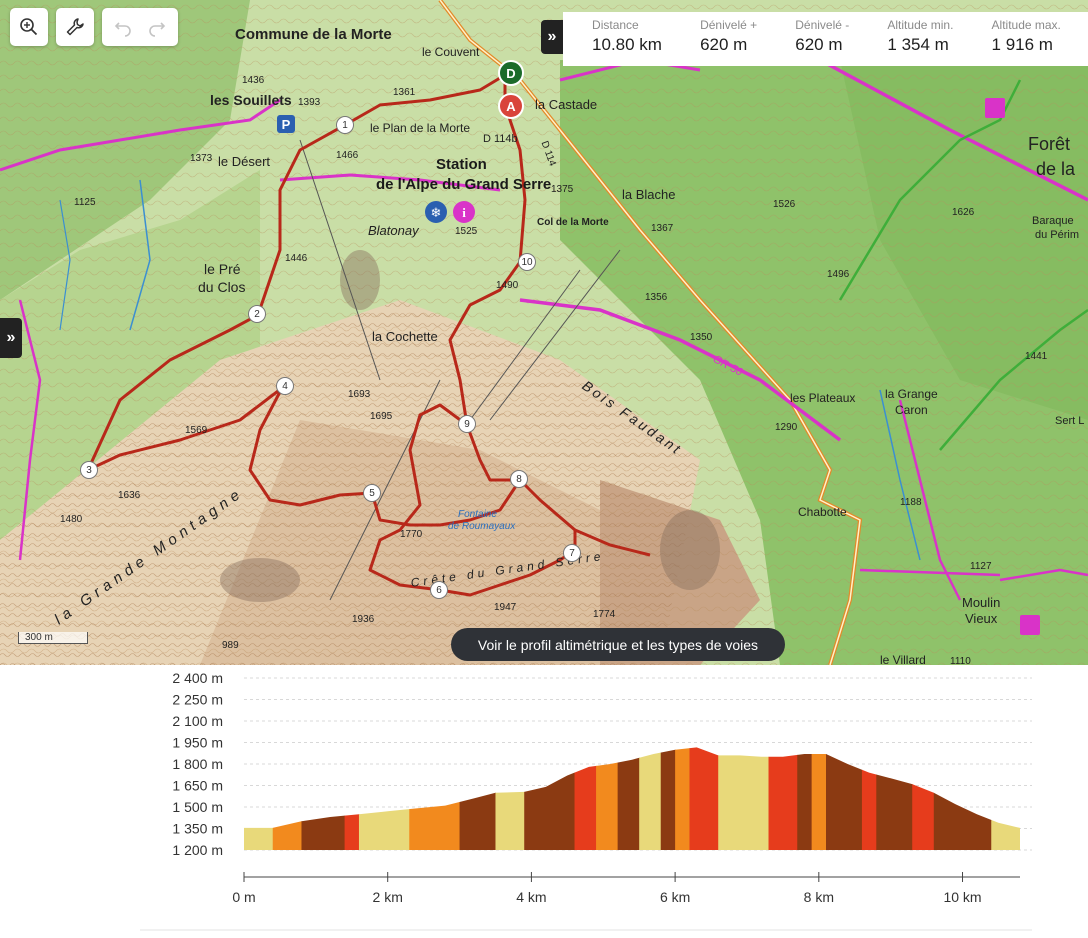 Image resolution: width=1088 pixels, height=938 pixels. What do you see at coordinates (505, 607) in the screenshot?
I see `elev-1947: 1947` at bounding box center [505, 607].